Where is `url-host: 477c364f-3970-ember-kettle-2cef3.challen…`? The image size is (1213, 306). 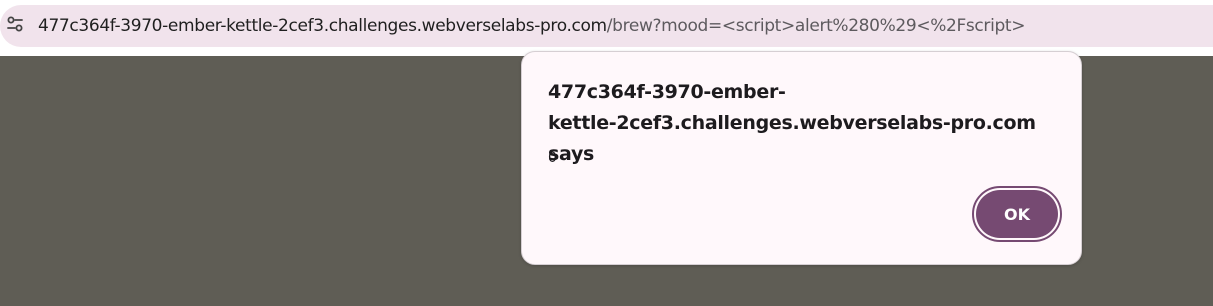 url-host: 477c364f-3970-ember-kettle-2cef3.challen… is located at coordinates (322, 26).